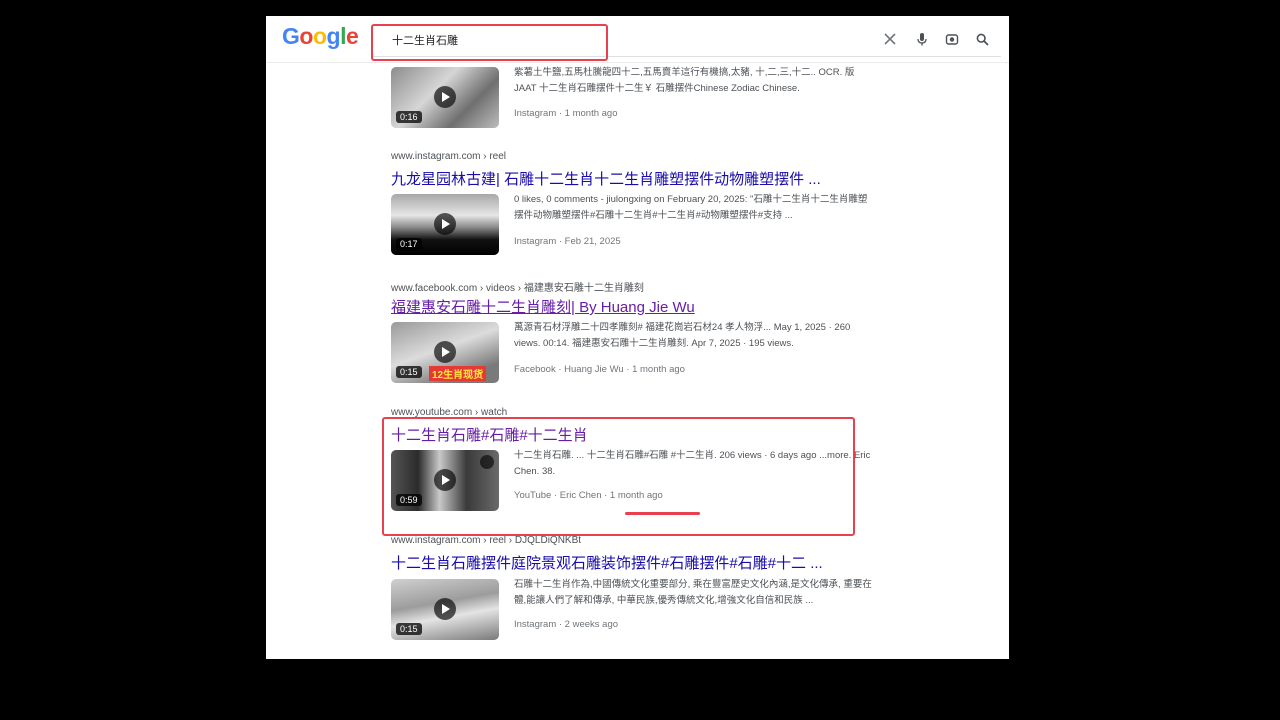 Image resolution: width=1280 pixels, height=720 pixels. I want to click on result-source: Instagram · 1 month ago, so click(566, 113).